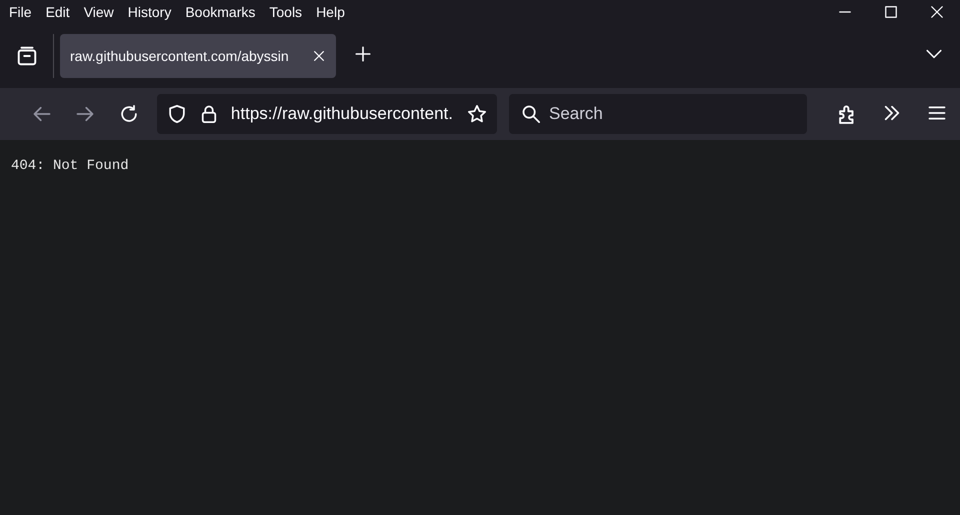 The height and width of the screenshot is (515, 960). What do you see at coordinates (530, 114) in the screenshot?
I see `search-icon` at bounding box center [530, 114].